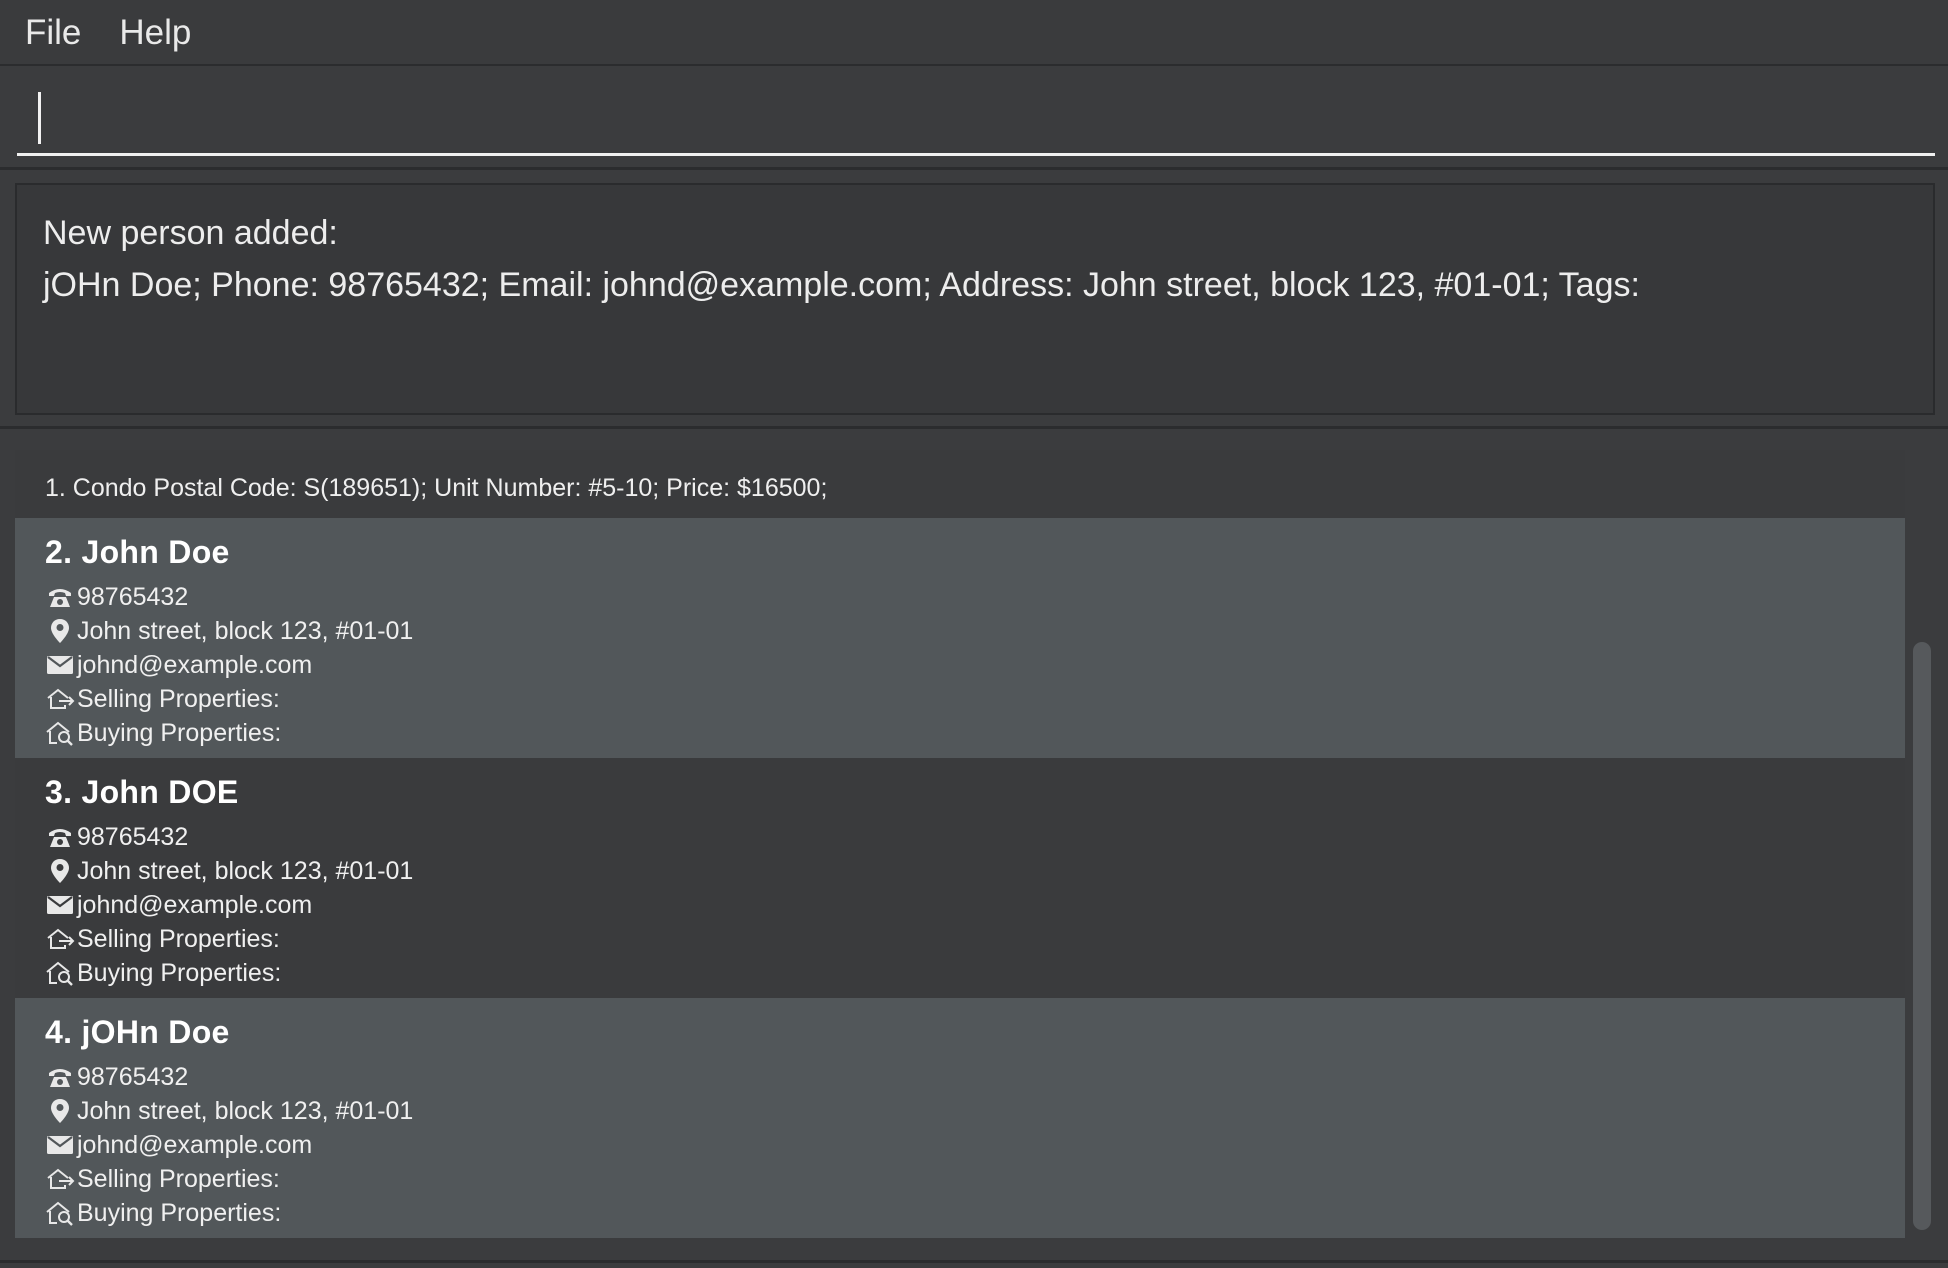  What do you see at coordinates (39, 118) in the screenshot?
I see `text-caret` at bounding box center [39, 118].